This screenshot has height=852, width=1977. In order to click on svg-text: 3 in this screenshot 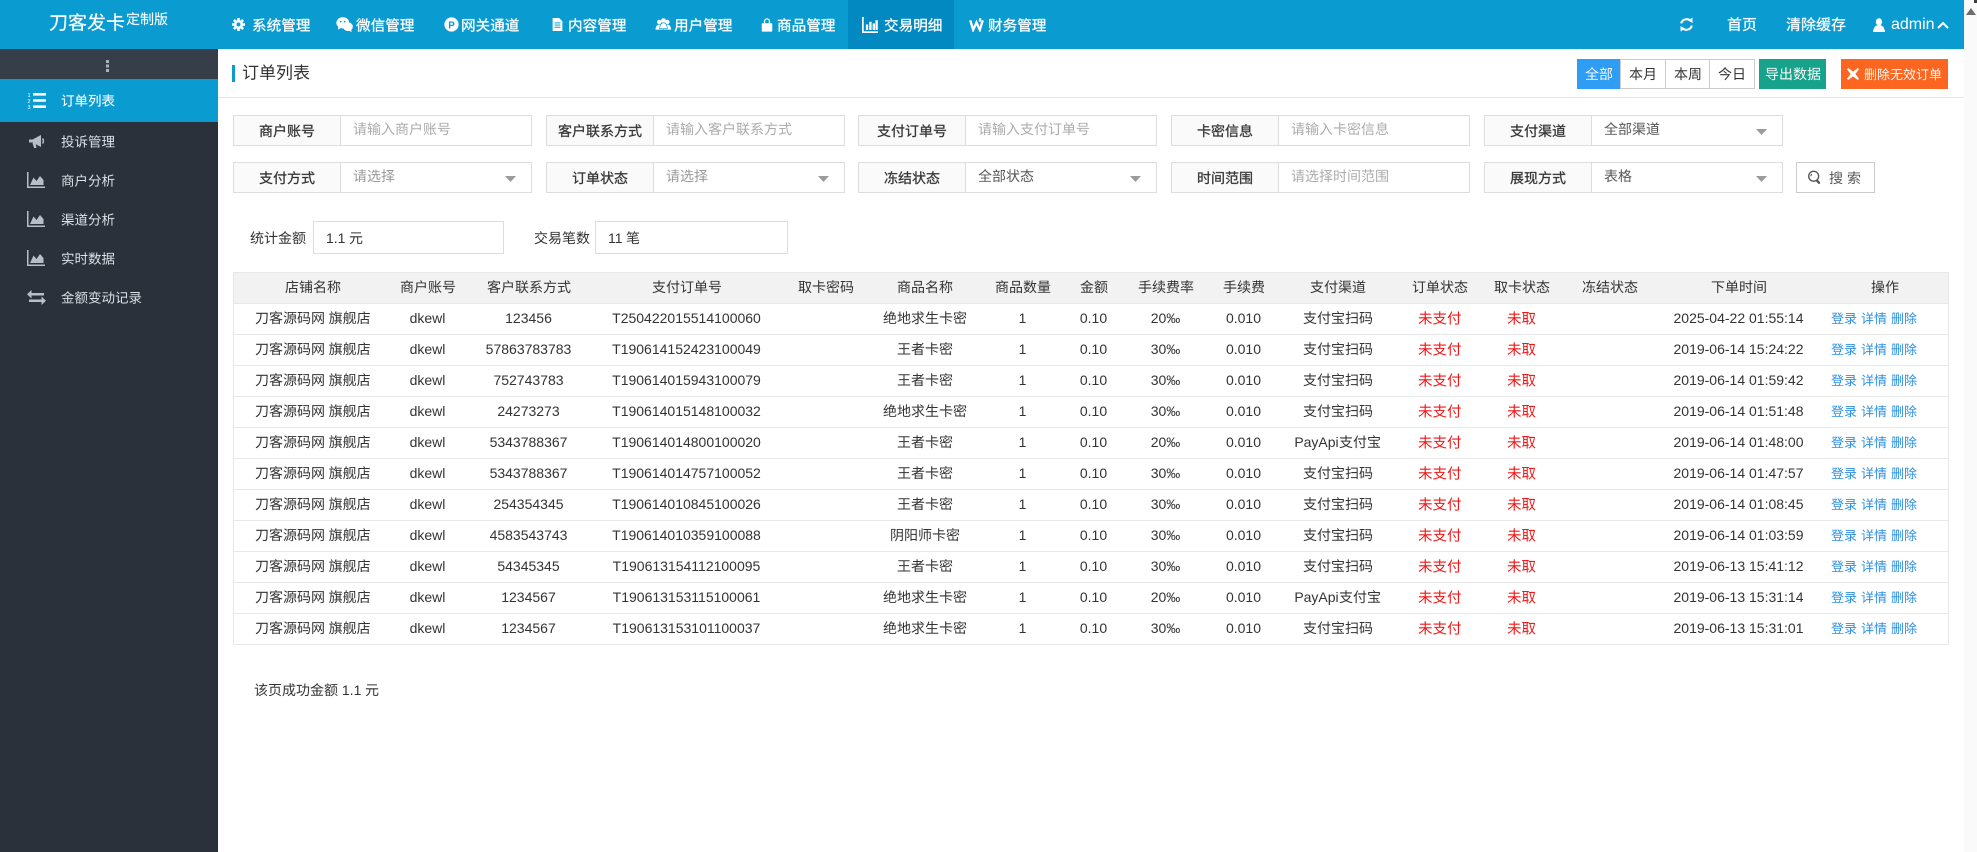, I will do `click(28, 107)`.